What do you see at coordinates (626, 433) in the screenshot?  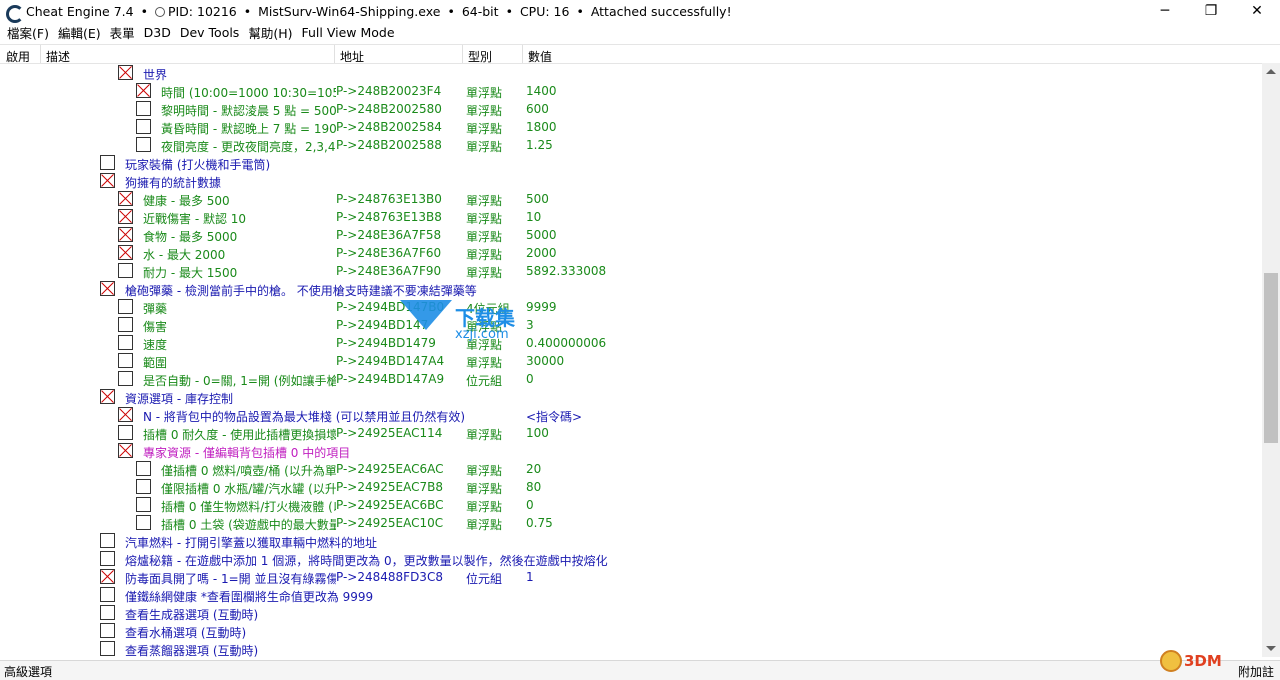 I see `row-value: 100` at bounding box center [626, 433].